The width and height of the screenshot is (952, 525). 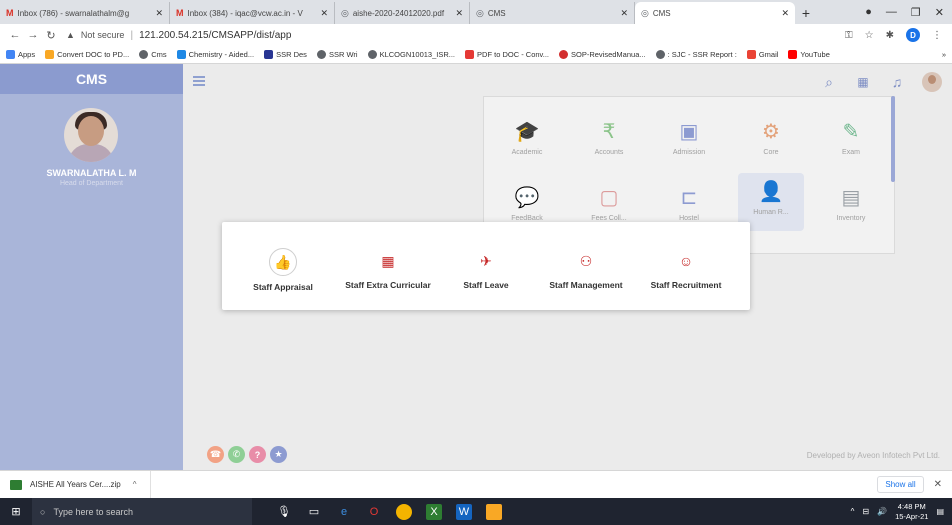 I want to click on browser-tab-inbox-2: M Inbox (384) - iqac@vcw.ac.in - V ✕, so click(x=252, y=13).